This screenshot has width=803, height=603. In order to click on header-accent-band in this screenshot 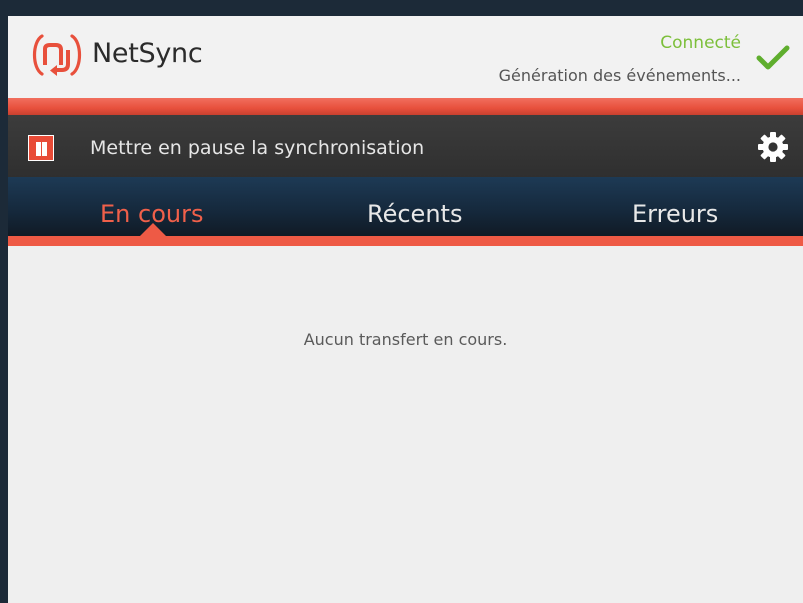, I will do `click(405, 106)`.